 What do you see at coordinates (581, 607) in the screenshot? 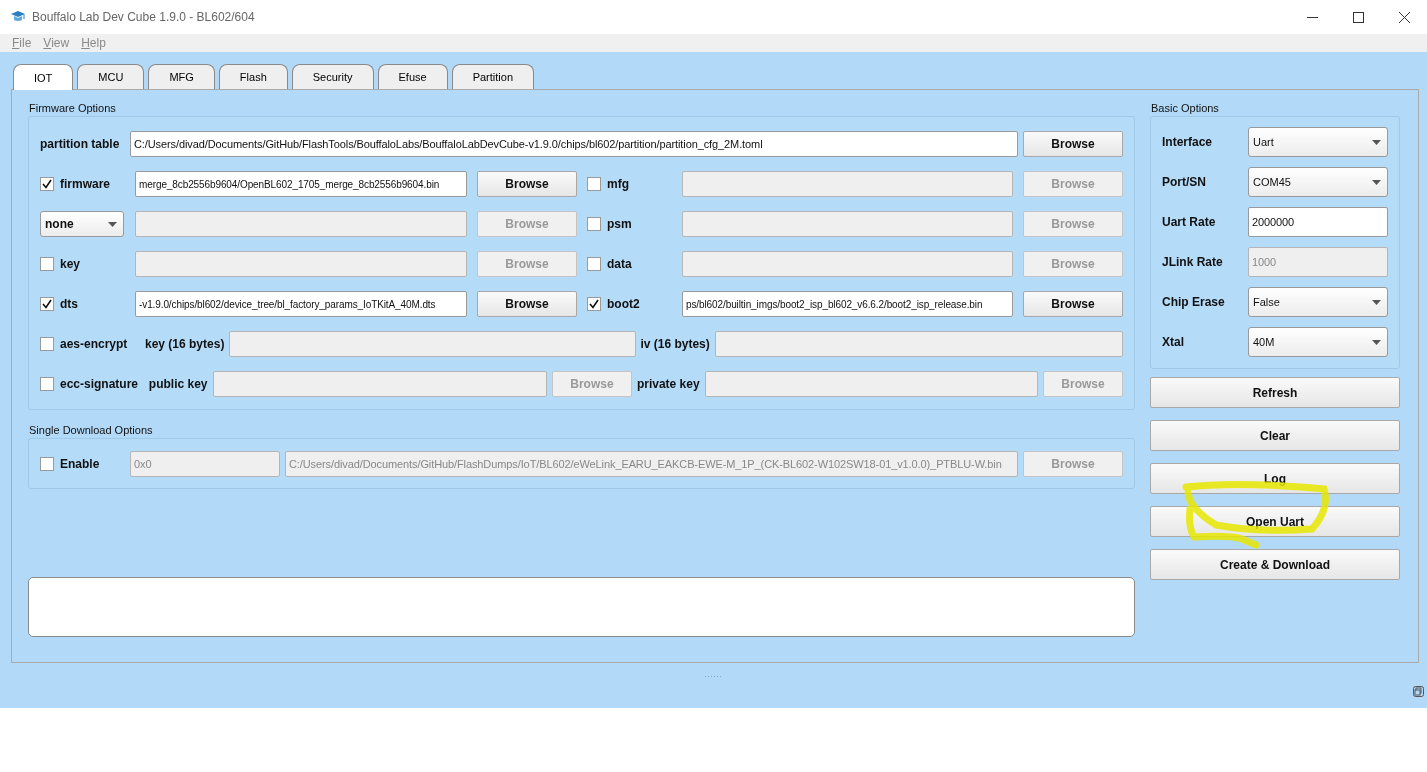
I see `log-text-area` at bounding box center [581, 607].